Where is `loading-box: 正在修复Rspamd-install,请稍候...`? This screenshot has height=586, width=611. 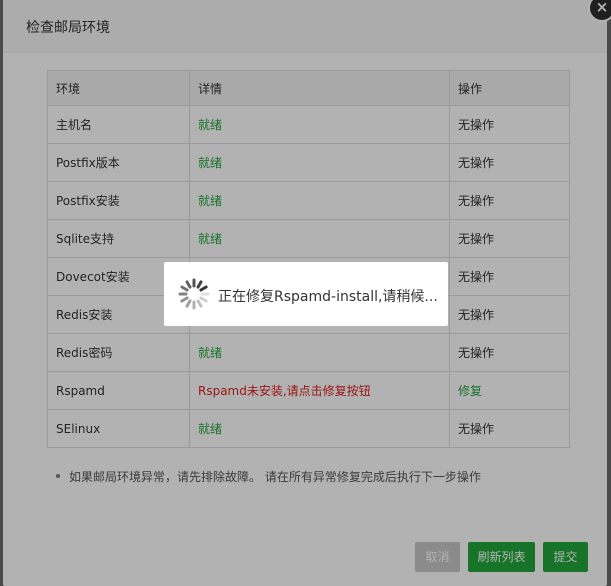 loading-box: 正在修复Rspamd-install,请稍候... is located at coordinates (306, 294).